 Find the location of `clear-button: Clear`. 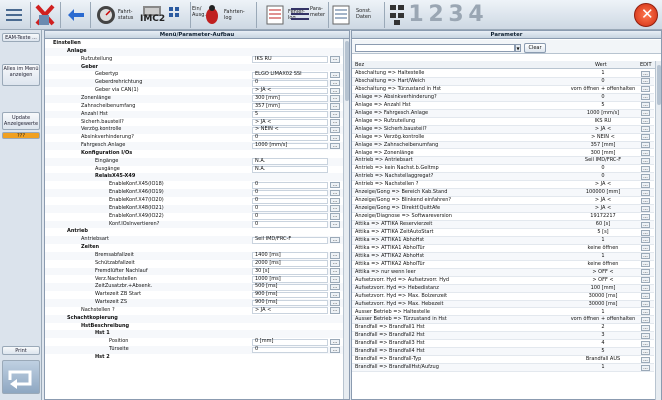

clear-button: Clear is located at coordinates (535, 48).